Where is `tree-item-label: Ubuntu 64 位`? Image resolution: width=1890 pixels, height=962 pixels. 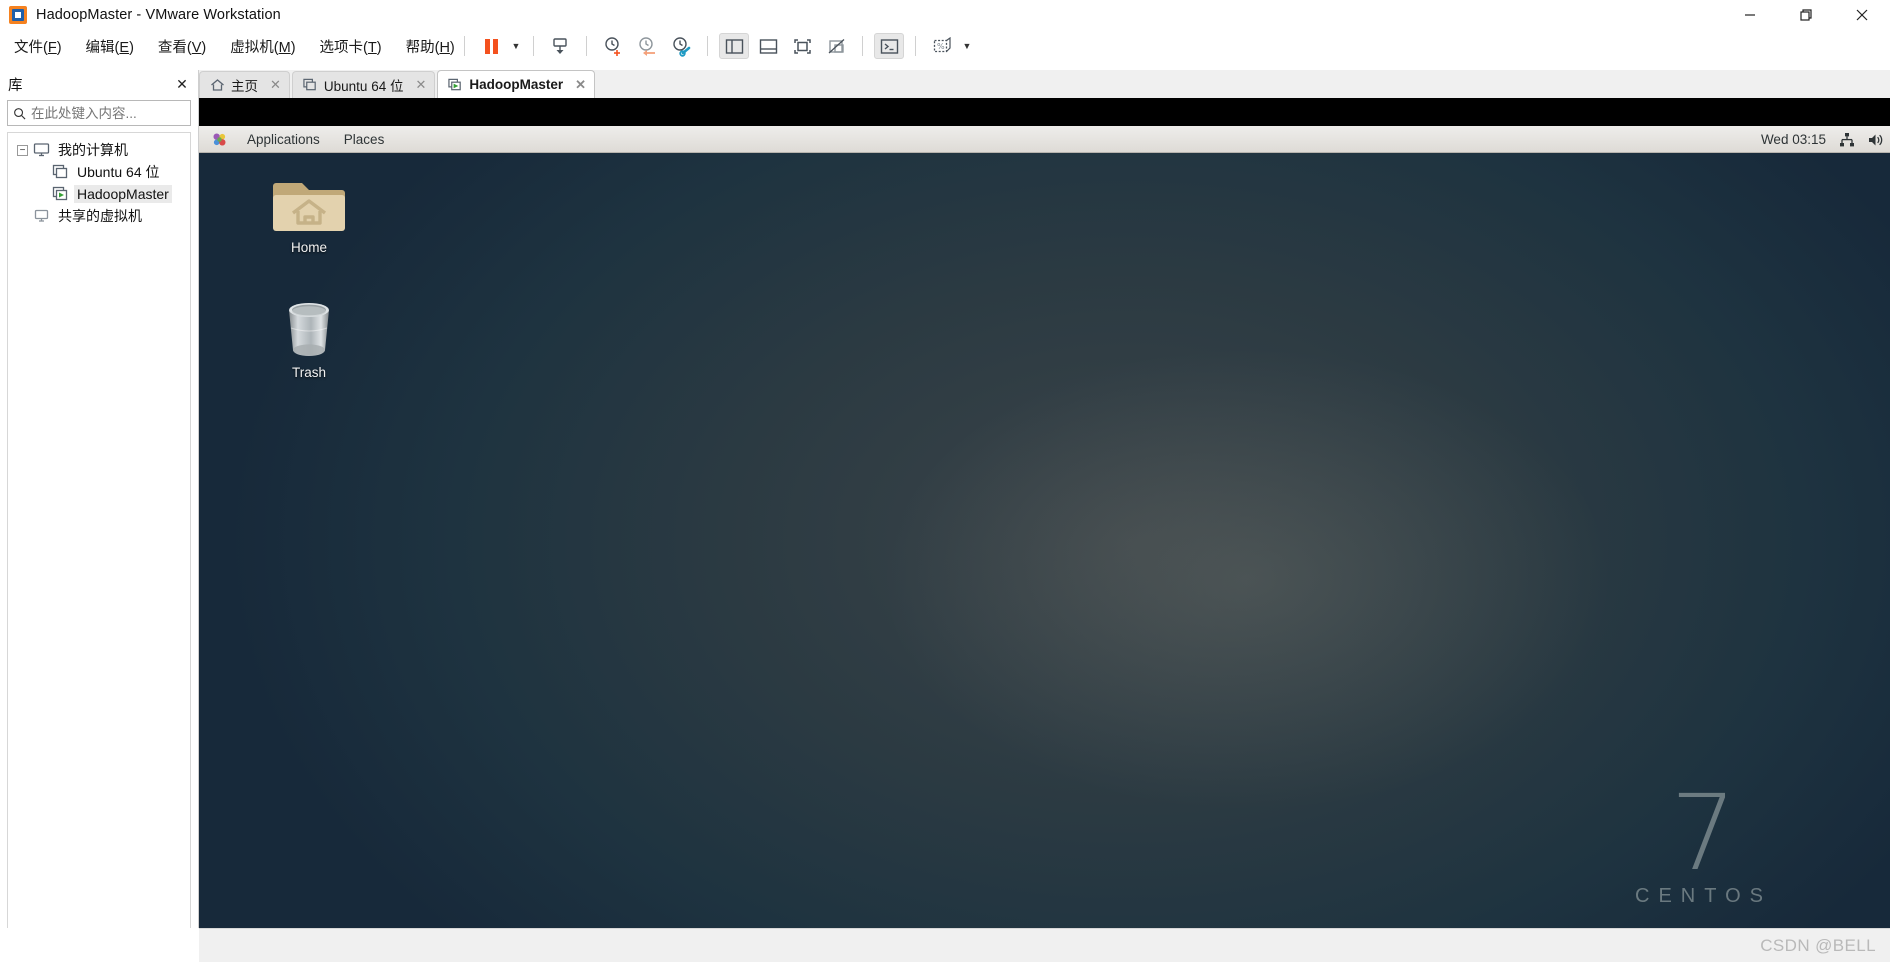 tree-item-label: Ubuntu 64 位 is located at coordinates (118, 172).